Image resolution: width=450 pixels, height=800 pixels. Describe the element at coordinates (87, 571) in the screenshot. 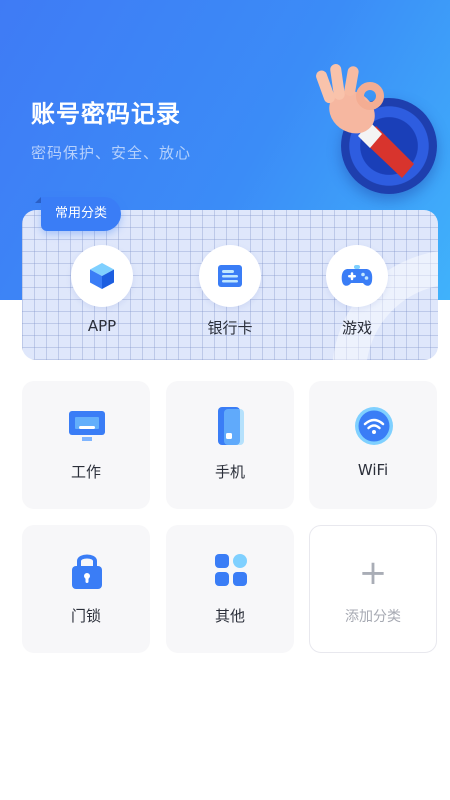

I see `lock-icon` at that location.